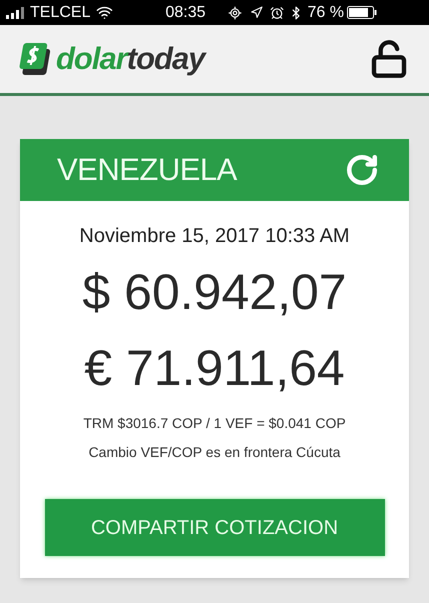  I want to click on battery-percent: 76 %, so click(326, 12).